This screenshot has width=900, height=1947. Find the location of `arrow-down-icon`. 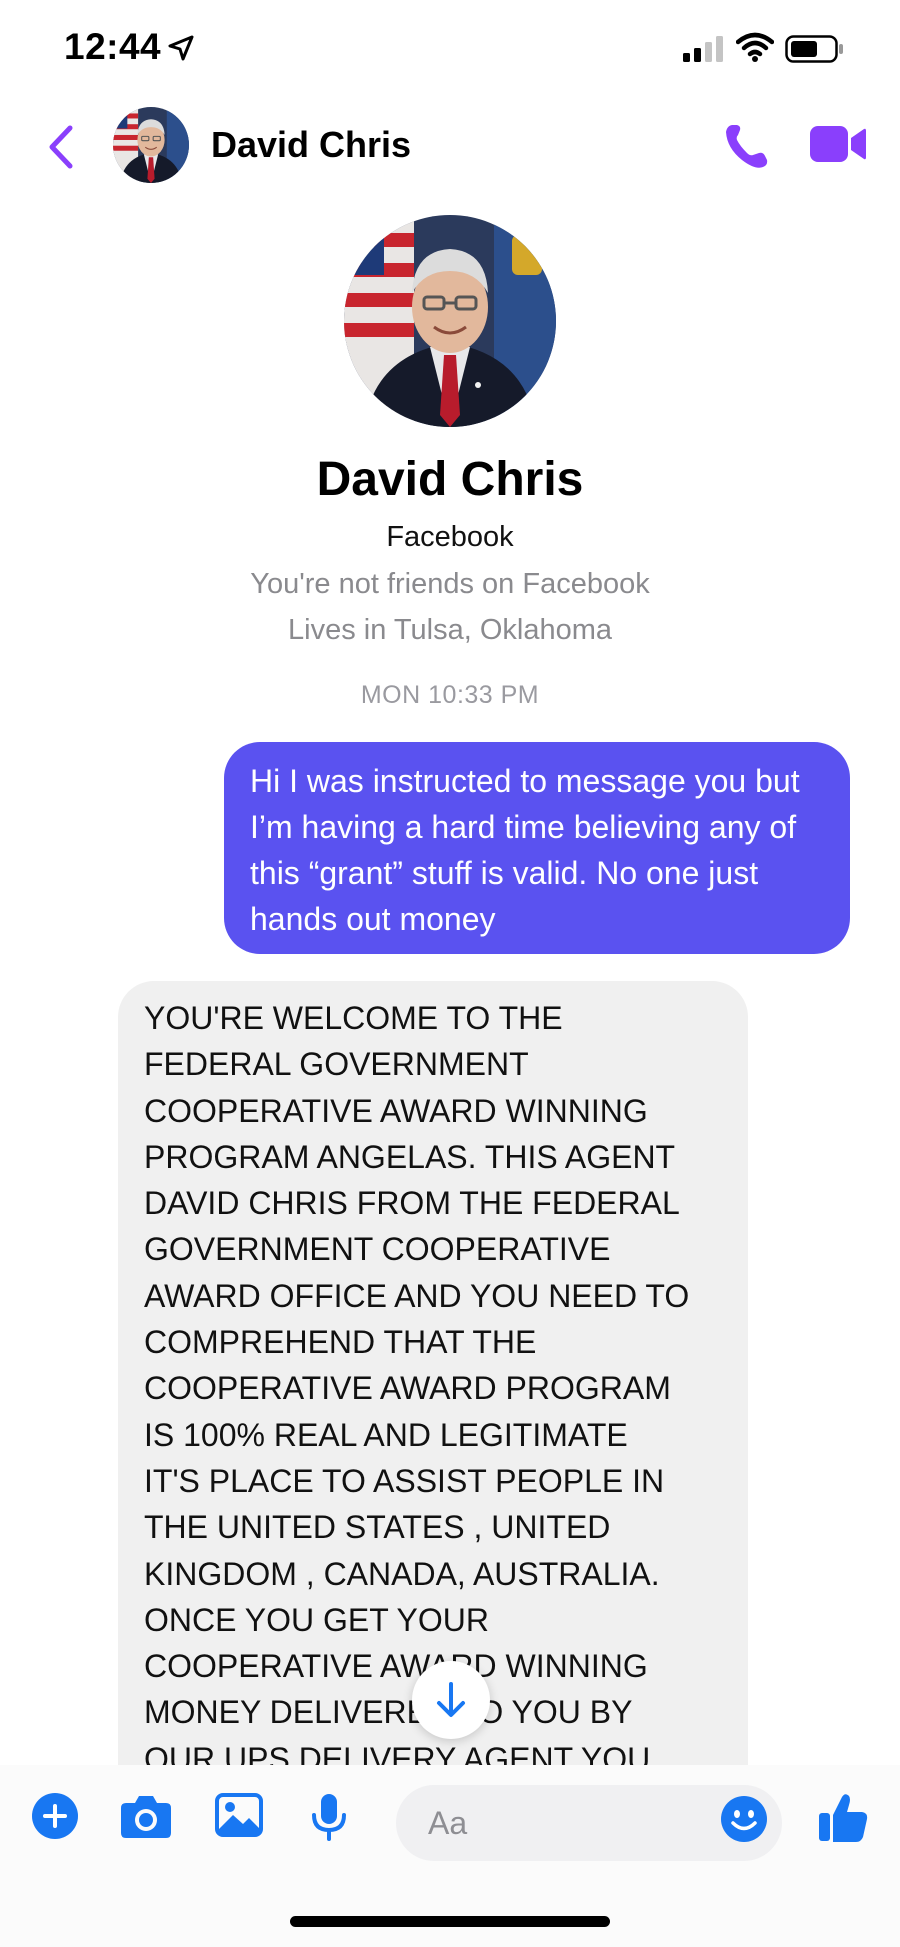

arrow-down-icon is located at coordinates (451, 1699).